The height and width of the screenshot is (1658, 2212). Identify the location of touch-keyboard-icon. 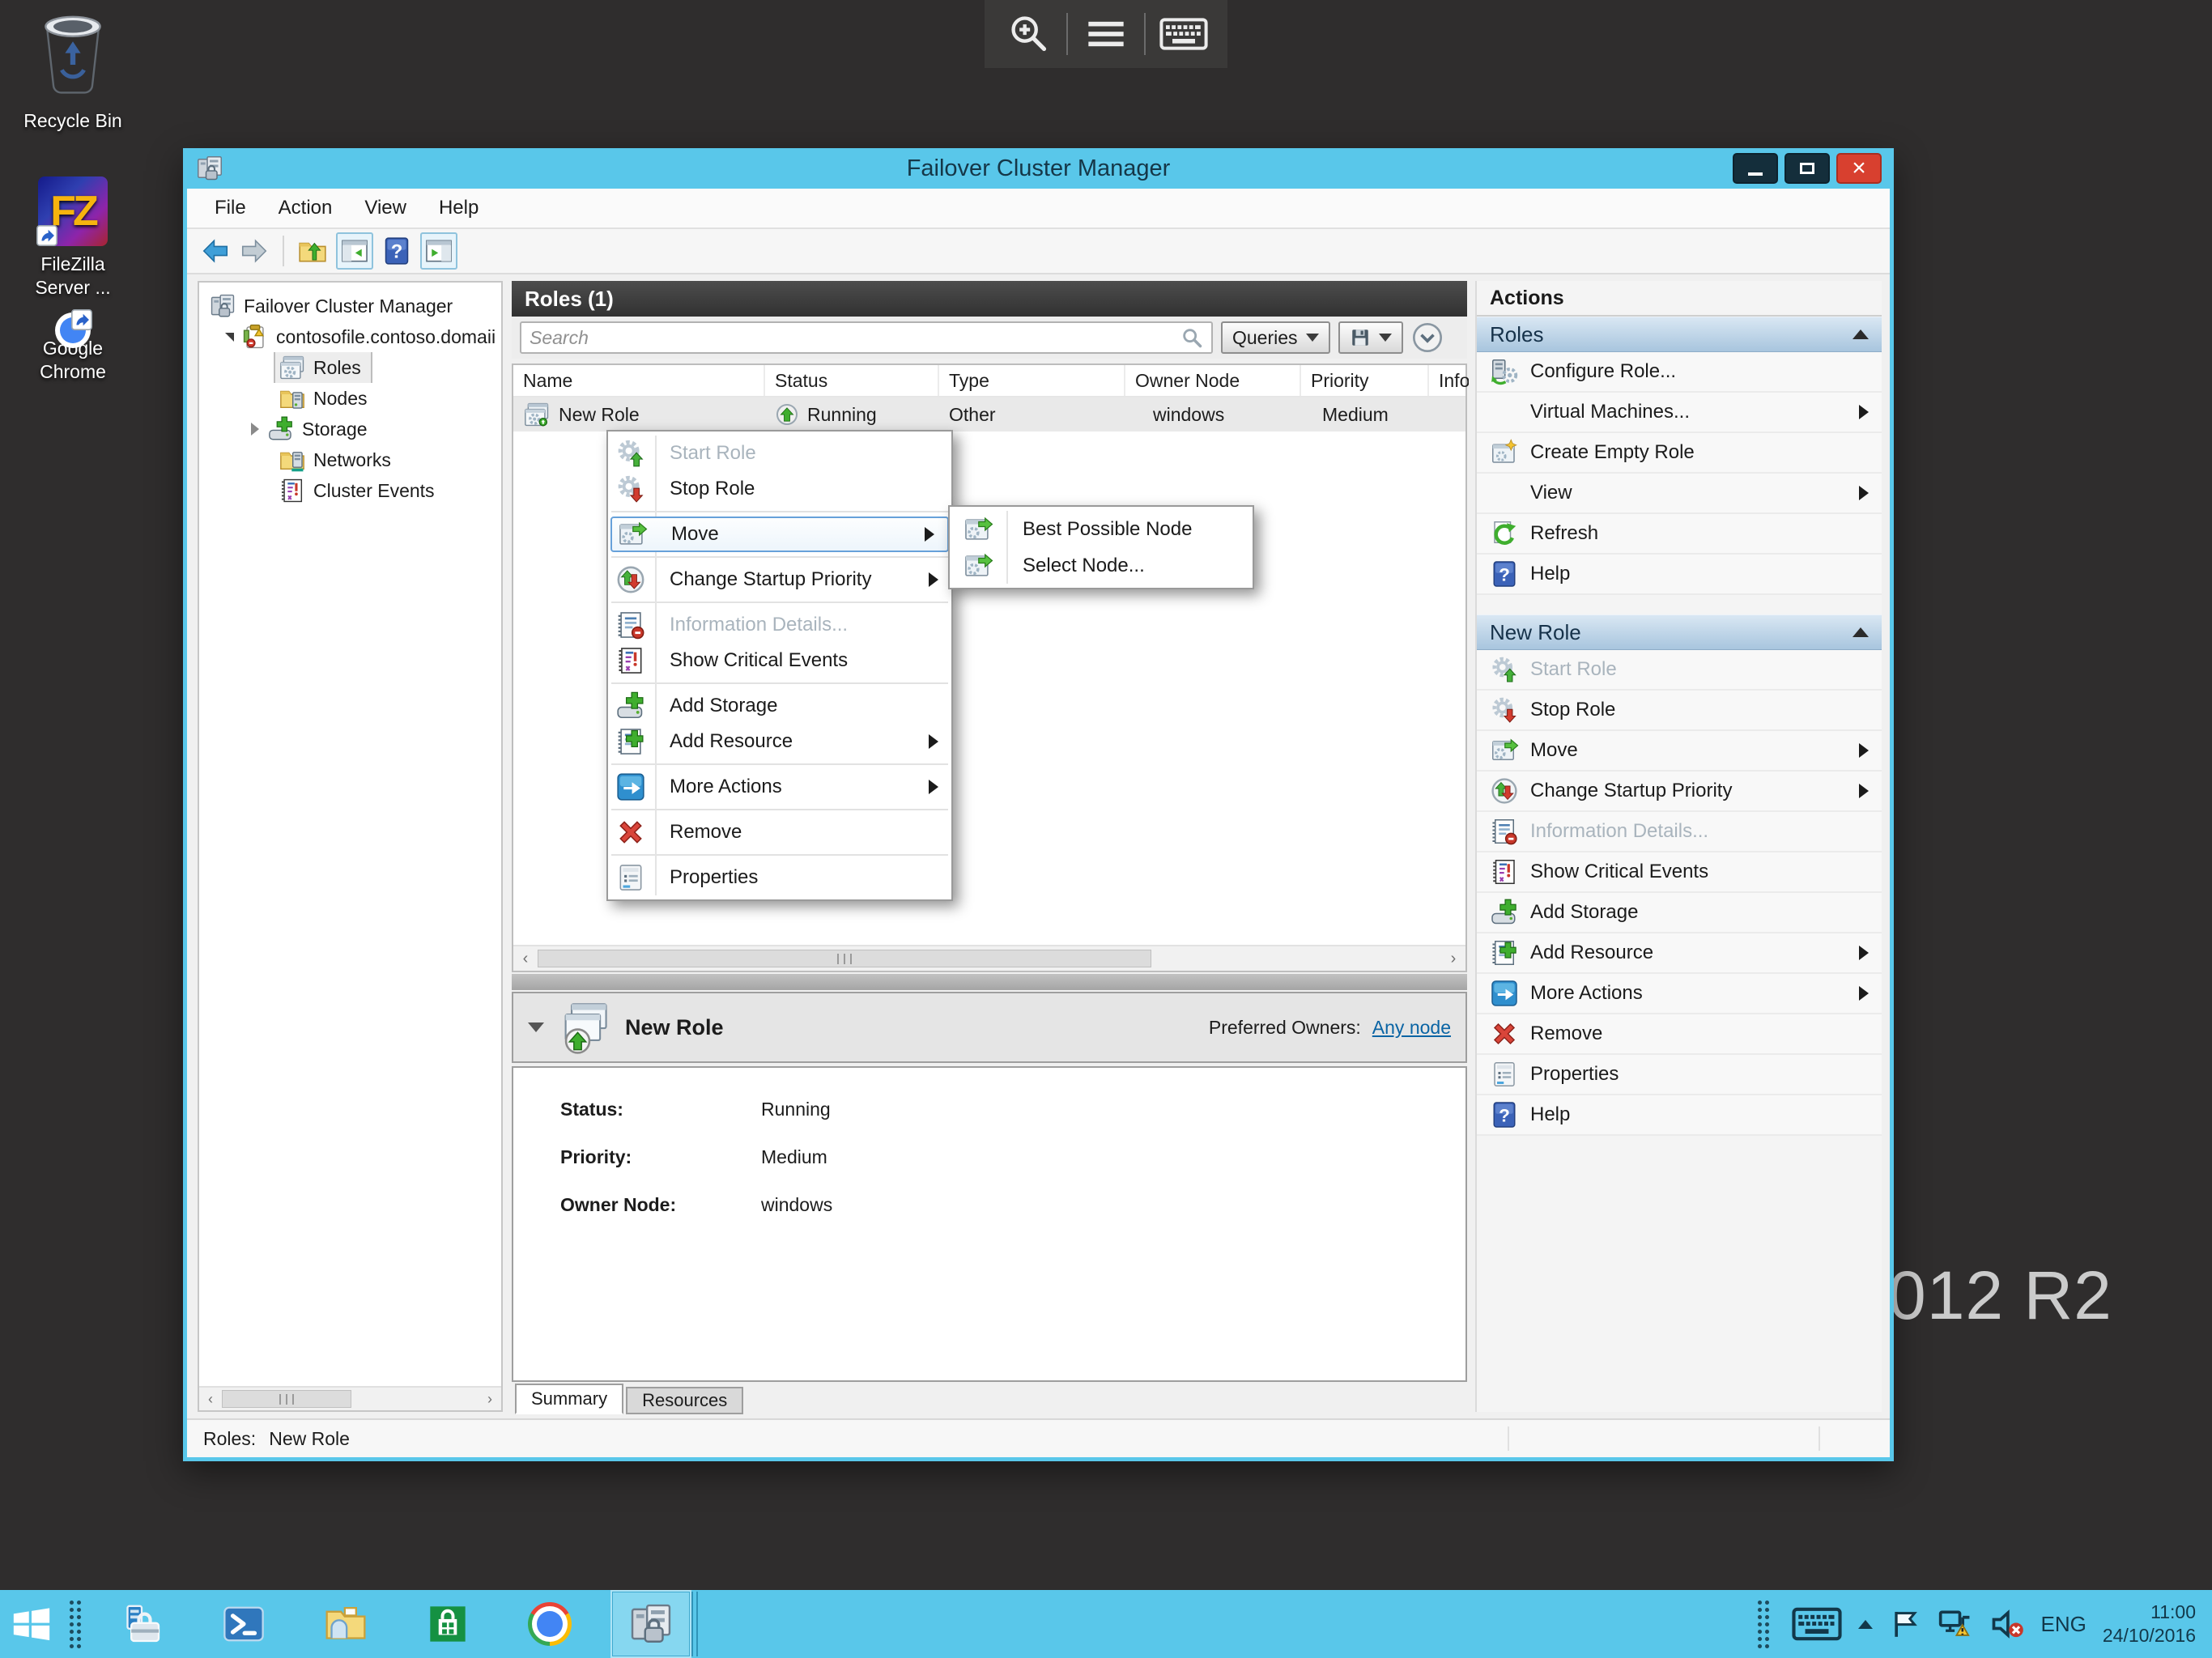
(1817, 1624).